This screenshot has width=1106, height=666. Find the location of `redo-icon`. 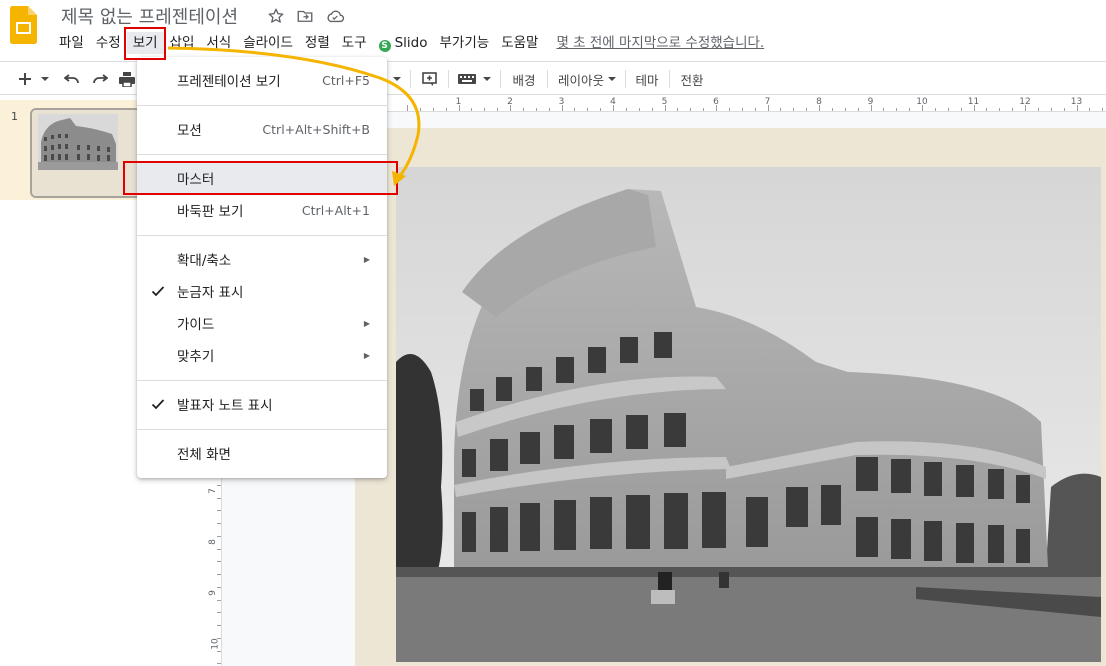

redo-icon is located at coordinates (100, 79).